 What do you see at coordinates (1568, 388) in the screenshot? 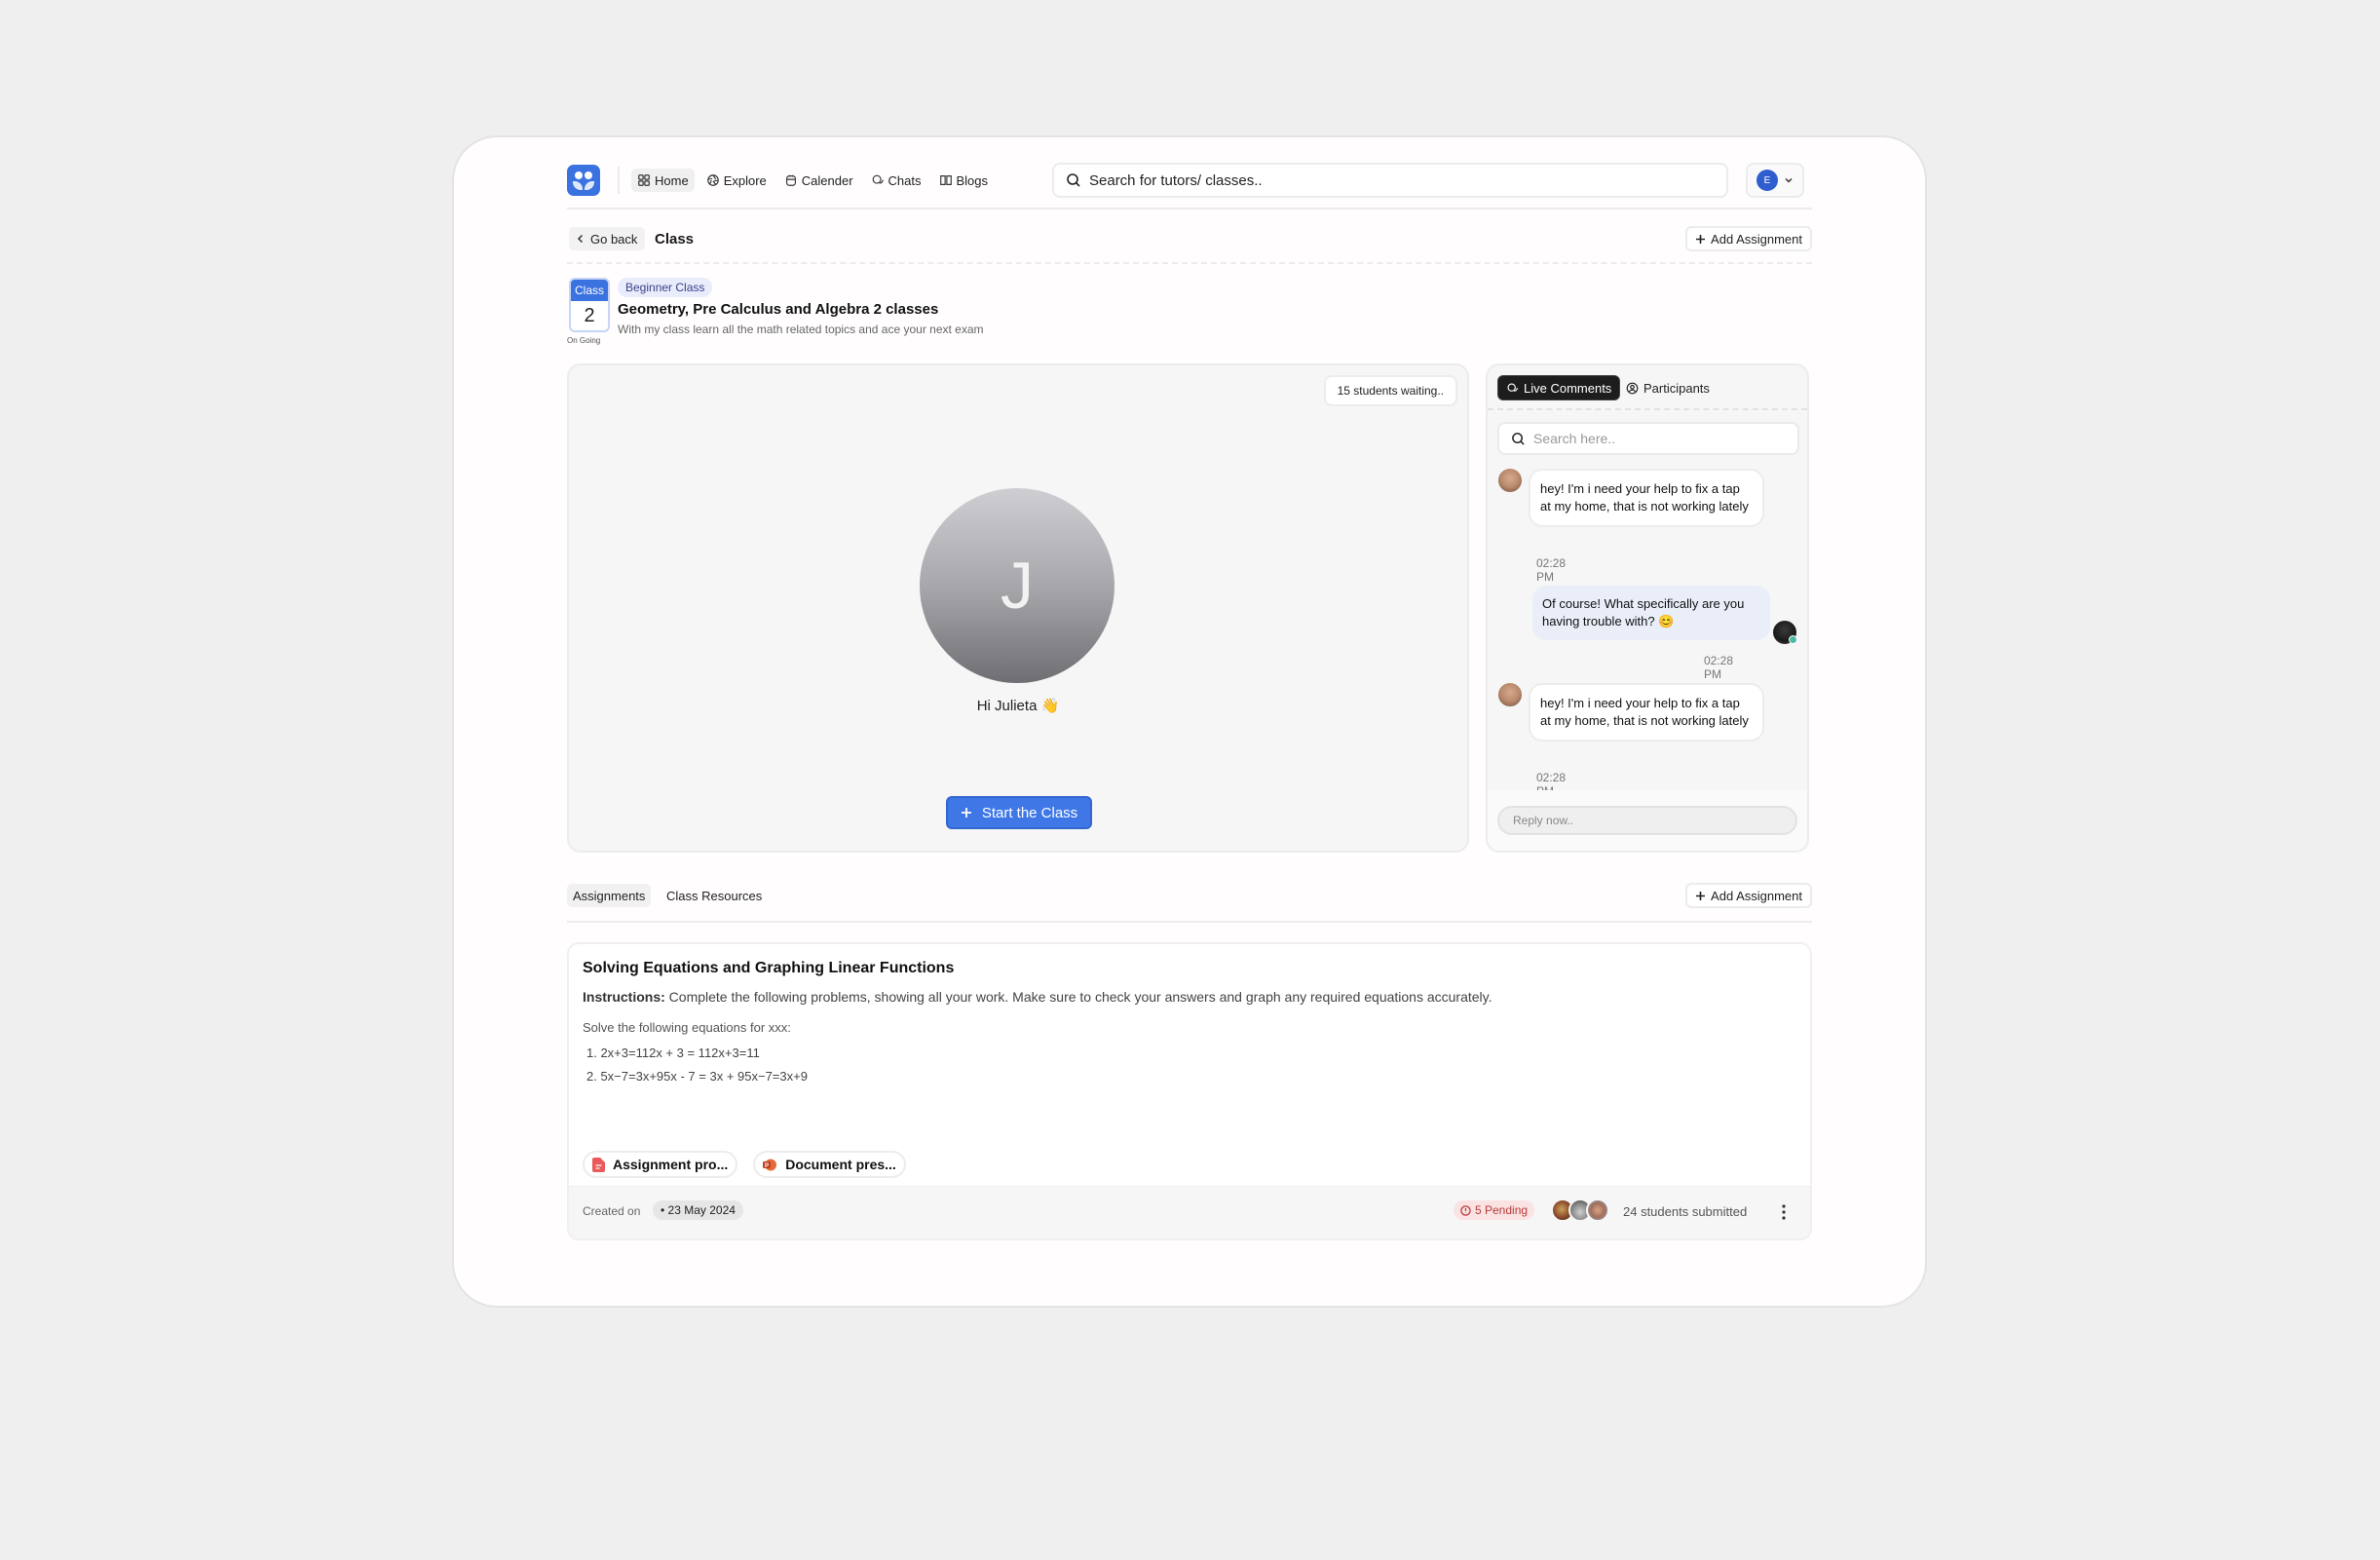
I see `tab-label: Live Comments` at bounding box center [1568, 388].